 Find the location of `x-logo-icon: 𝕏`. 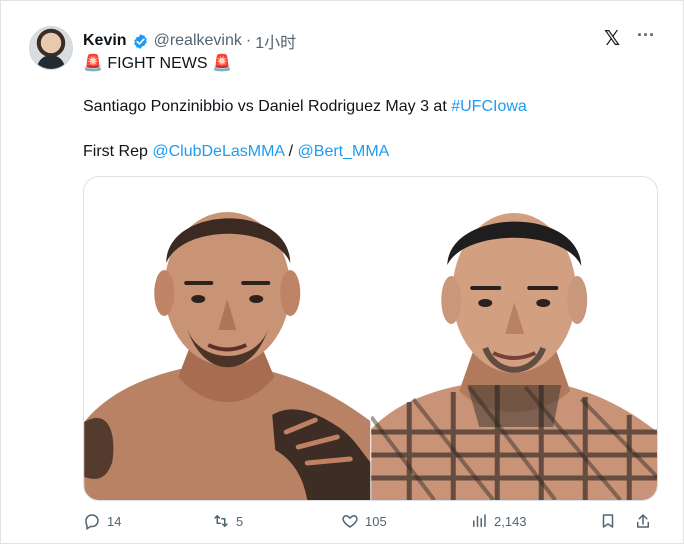

x-logo-icon: 𝕏 is located at coordinates (612, 38).